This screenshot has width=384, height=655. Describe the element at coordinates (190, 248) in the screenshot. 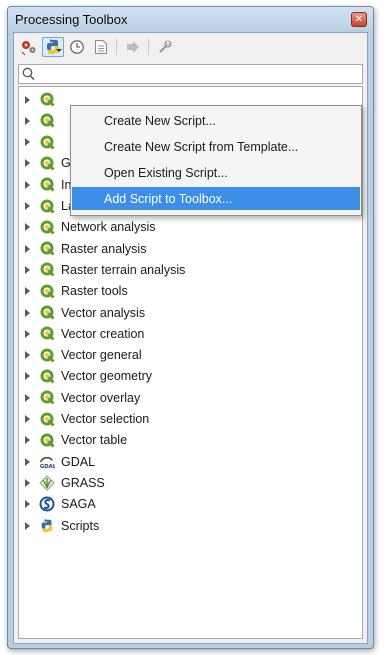

I see `tree-item: Raster analysis` at that location.